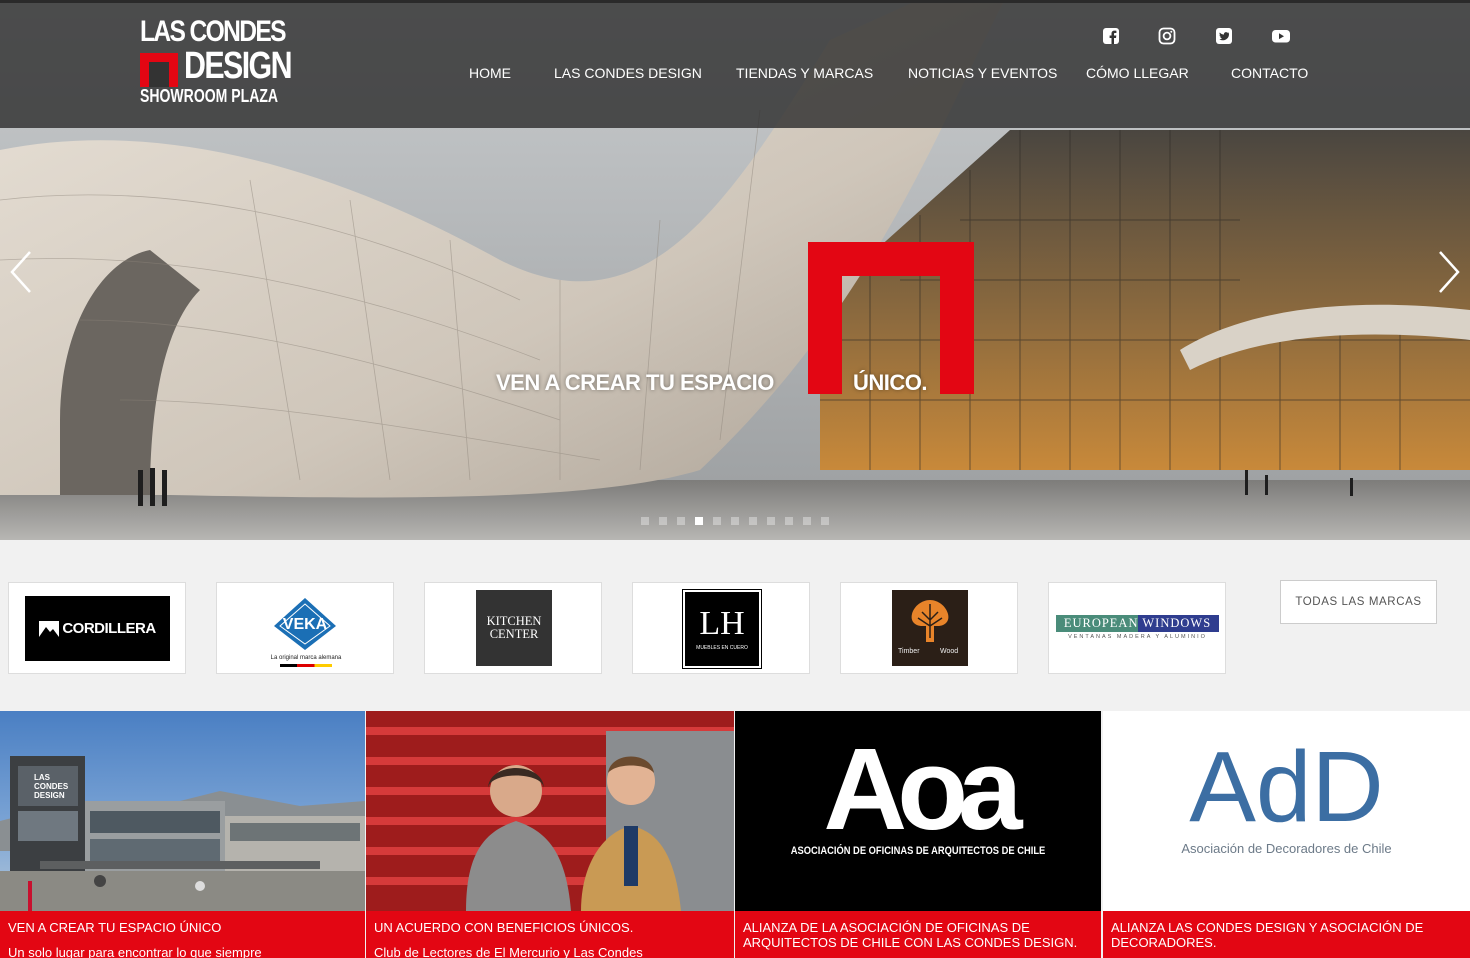 This screenshot has height=958, width=1470. I want to click on nav-noticias-y-eventos: NOTICIAS Y EVENTOS, so click(982, 73).